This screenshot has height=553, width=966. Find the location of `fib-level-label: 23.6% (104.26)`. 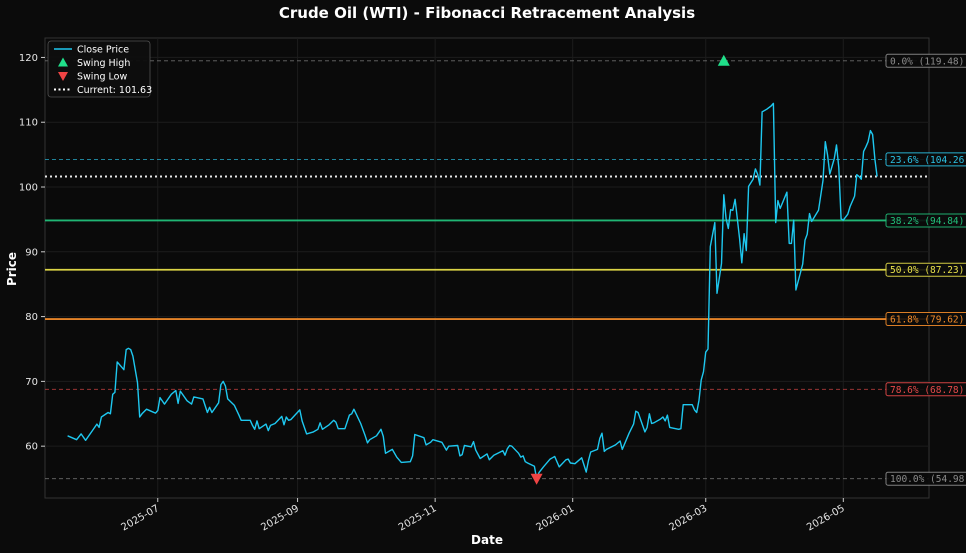

fib-level-label: 23.6% (104.26) is located at coordinates (928, 160).